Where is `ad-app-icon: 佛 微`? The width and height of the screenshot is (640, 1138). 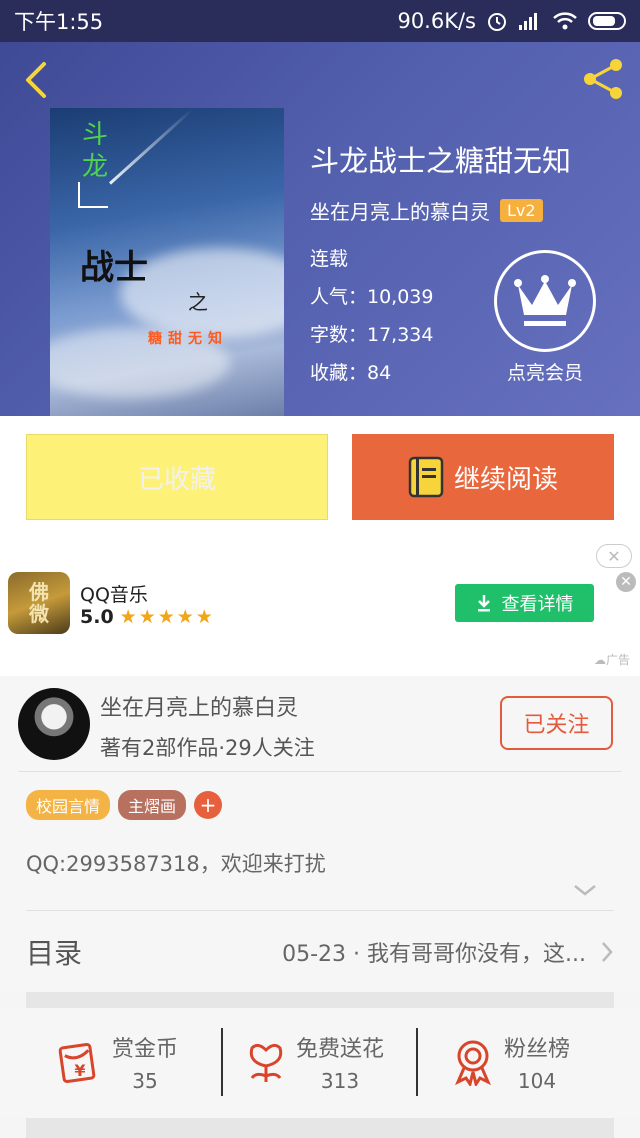 ad-app-icon: 佛 微 is located at coordinates (39, 603).